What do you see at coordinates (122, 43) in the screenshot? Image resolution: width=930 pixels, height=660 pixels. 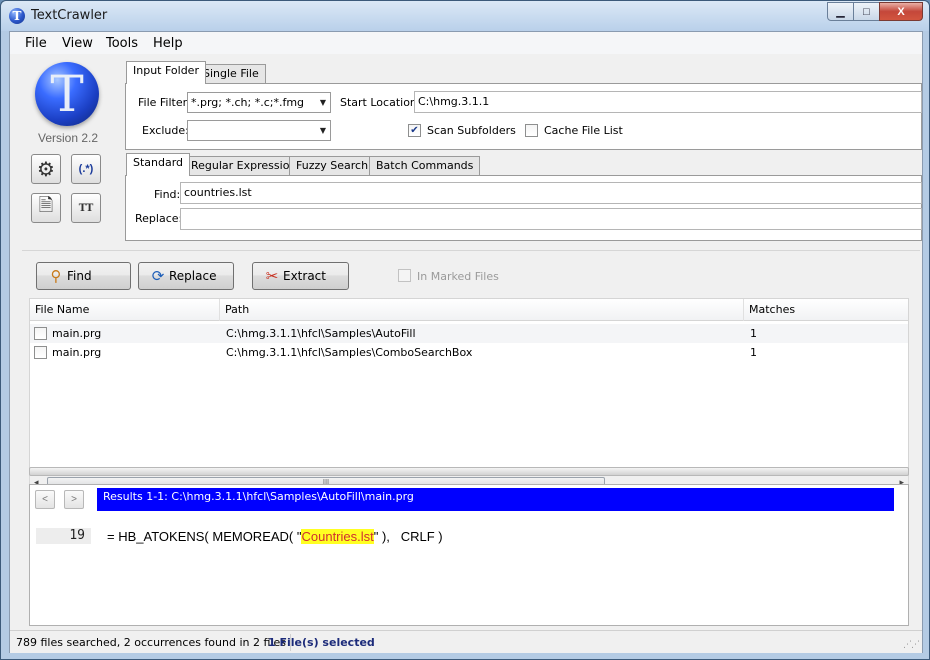 I see `menu-tools: Tools` at bounding box center [122, 43].